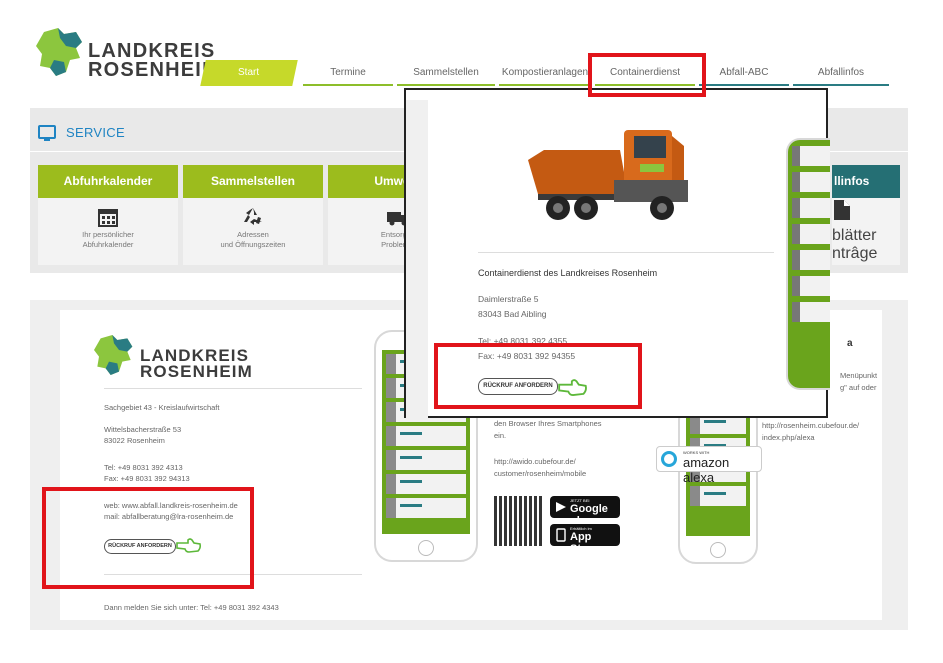 The height and width of the screenshot is (663, 943). Describe the element at coordinates (162, 407) in the screenshot. I see `department-text: Sachgebiet 43 - Kreislaufwirtschaft` at that location.